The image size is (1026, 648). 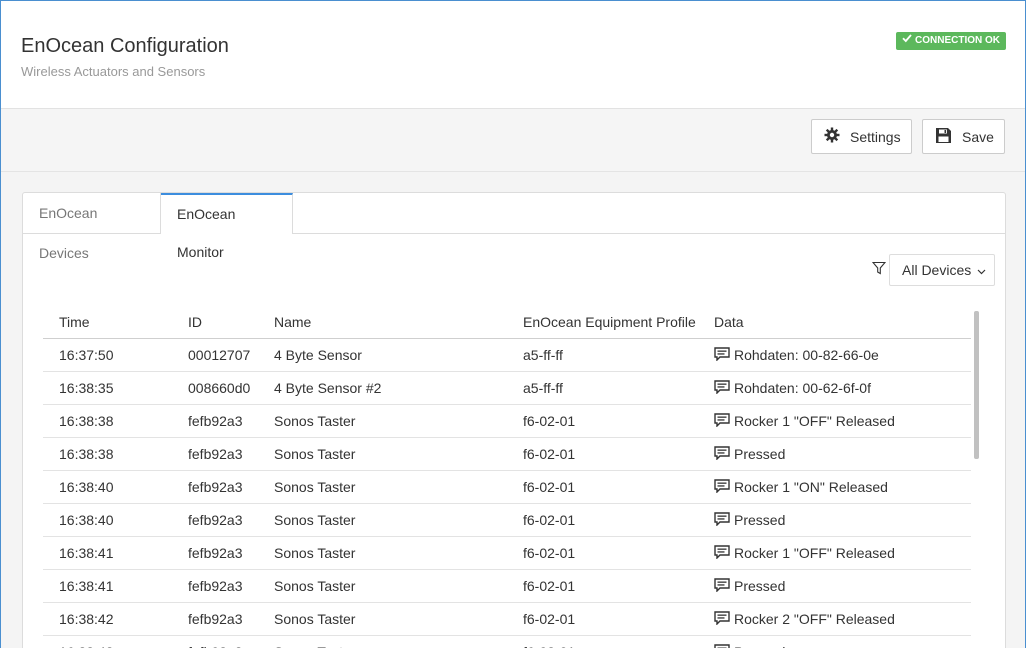 What do you see at coordinates (806, 355) in the screenshot?
I see `cell-data-text: Rohdaten: 00-82-66-0e` at bounding box center [806, 355].